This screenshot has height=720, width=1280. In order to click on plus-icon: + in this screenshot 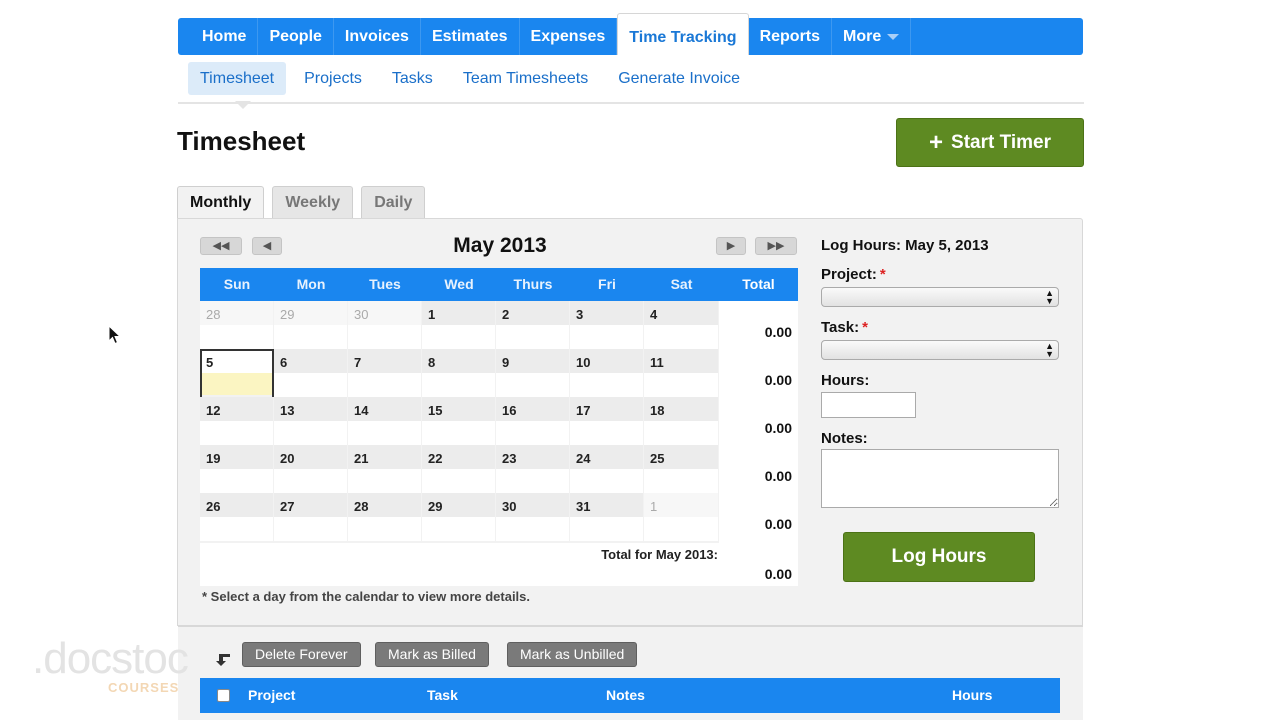, I will do `click(936, 142)`.